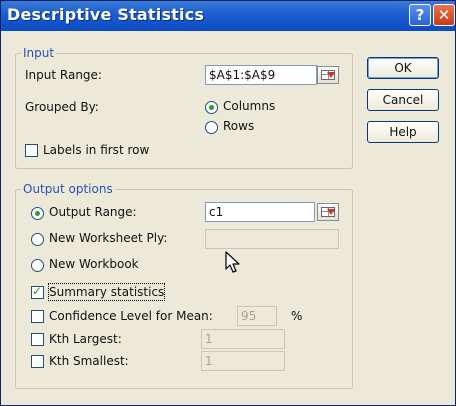 The height and width of the screenshot is (406, 456). Describe the element at coordinates (39, 53) in the screenshot. I see `input-group-legend: Input` at that location.